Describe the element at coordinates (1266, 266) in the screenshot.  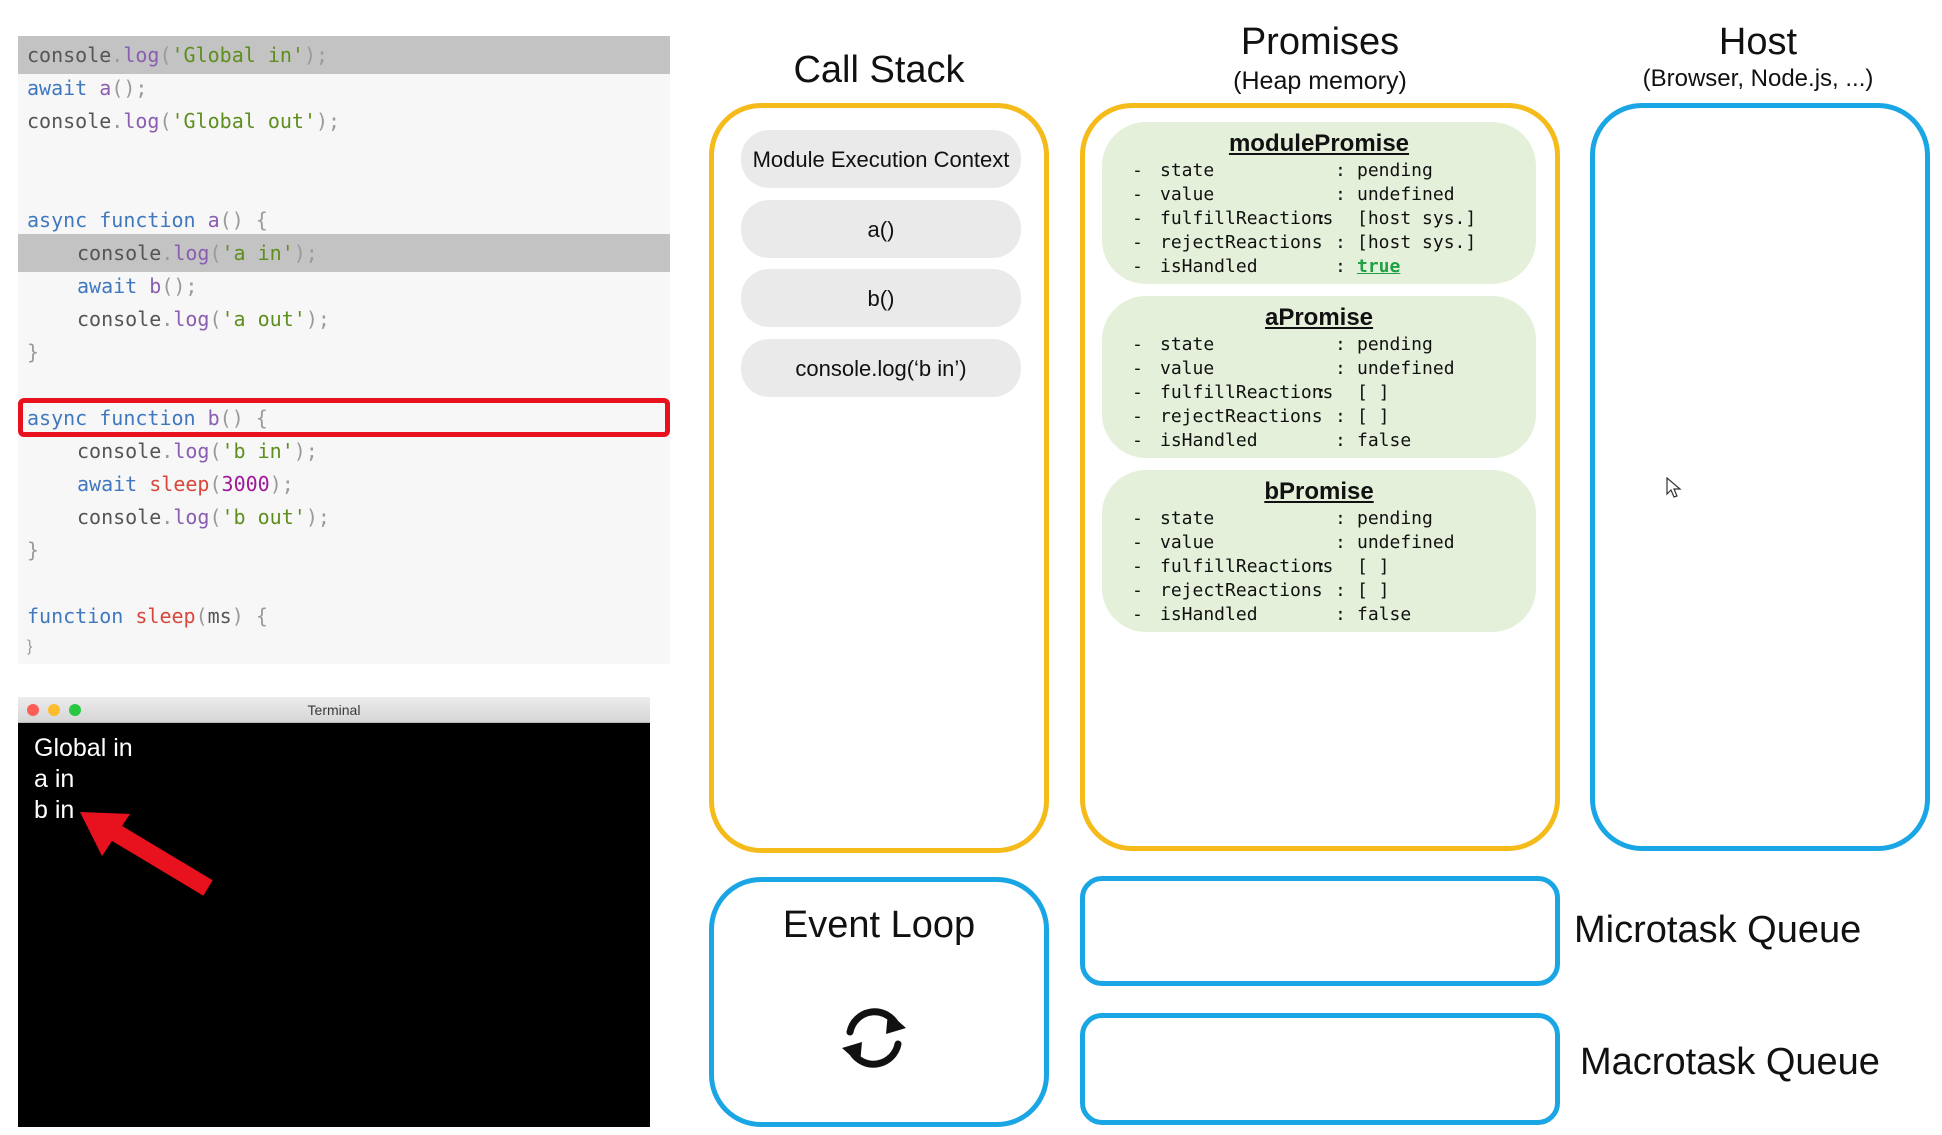
I see `promise-prop-row: - isHandled: true` at that location.